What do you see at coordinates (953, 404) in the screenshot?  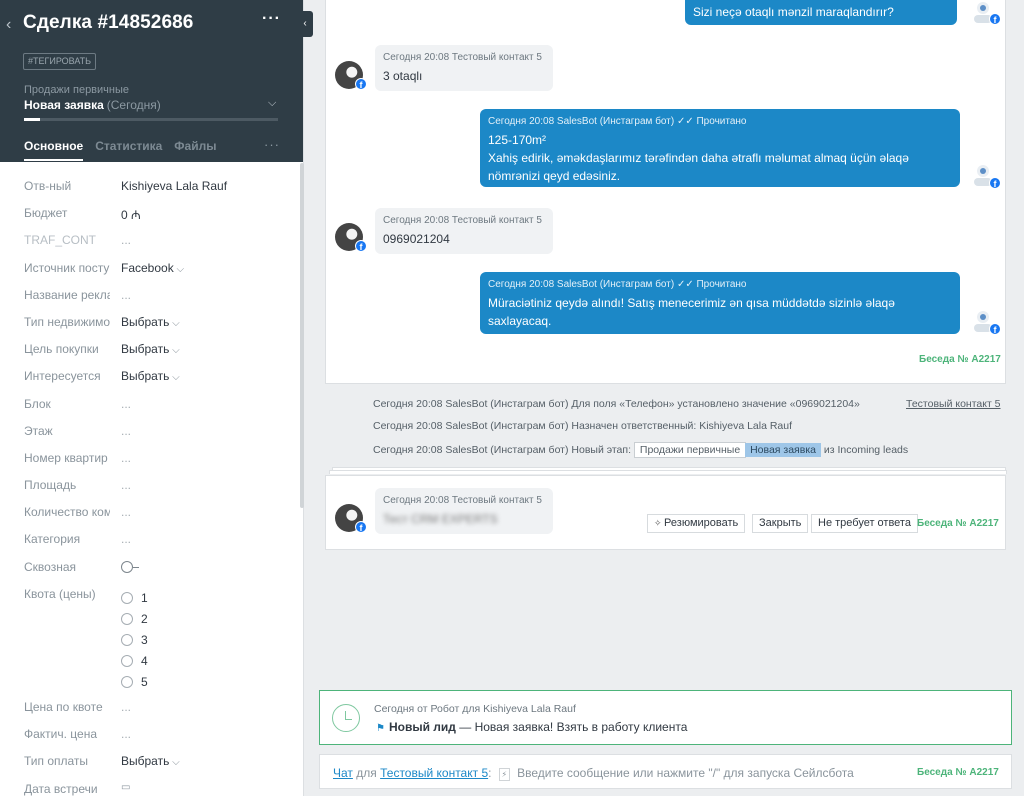 I see `contact-link: Тестовый контакт 5` at bounding box center [953, 404].